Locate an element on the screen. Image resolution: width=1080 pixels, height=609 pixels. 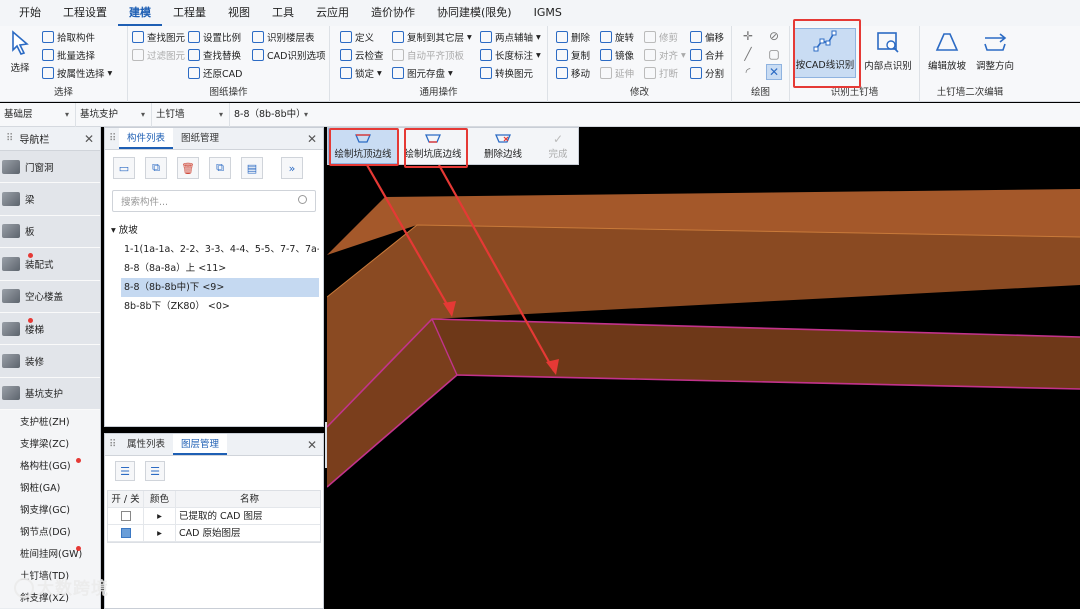
menu-cloud: 云应用 is located at coordinates (332, 13).